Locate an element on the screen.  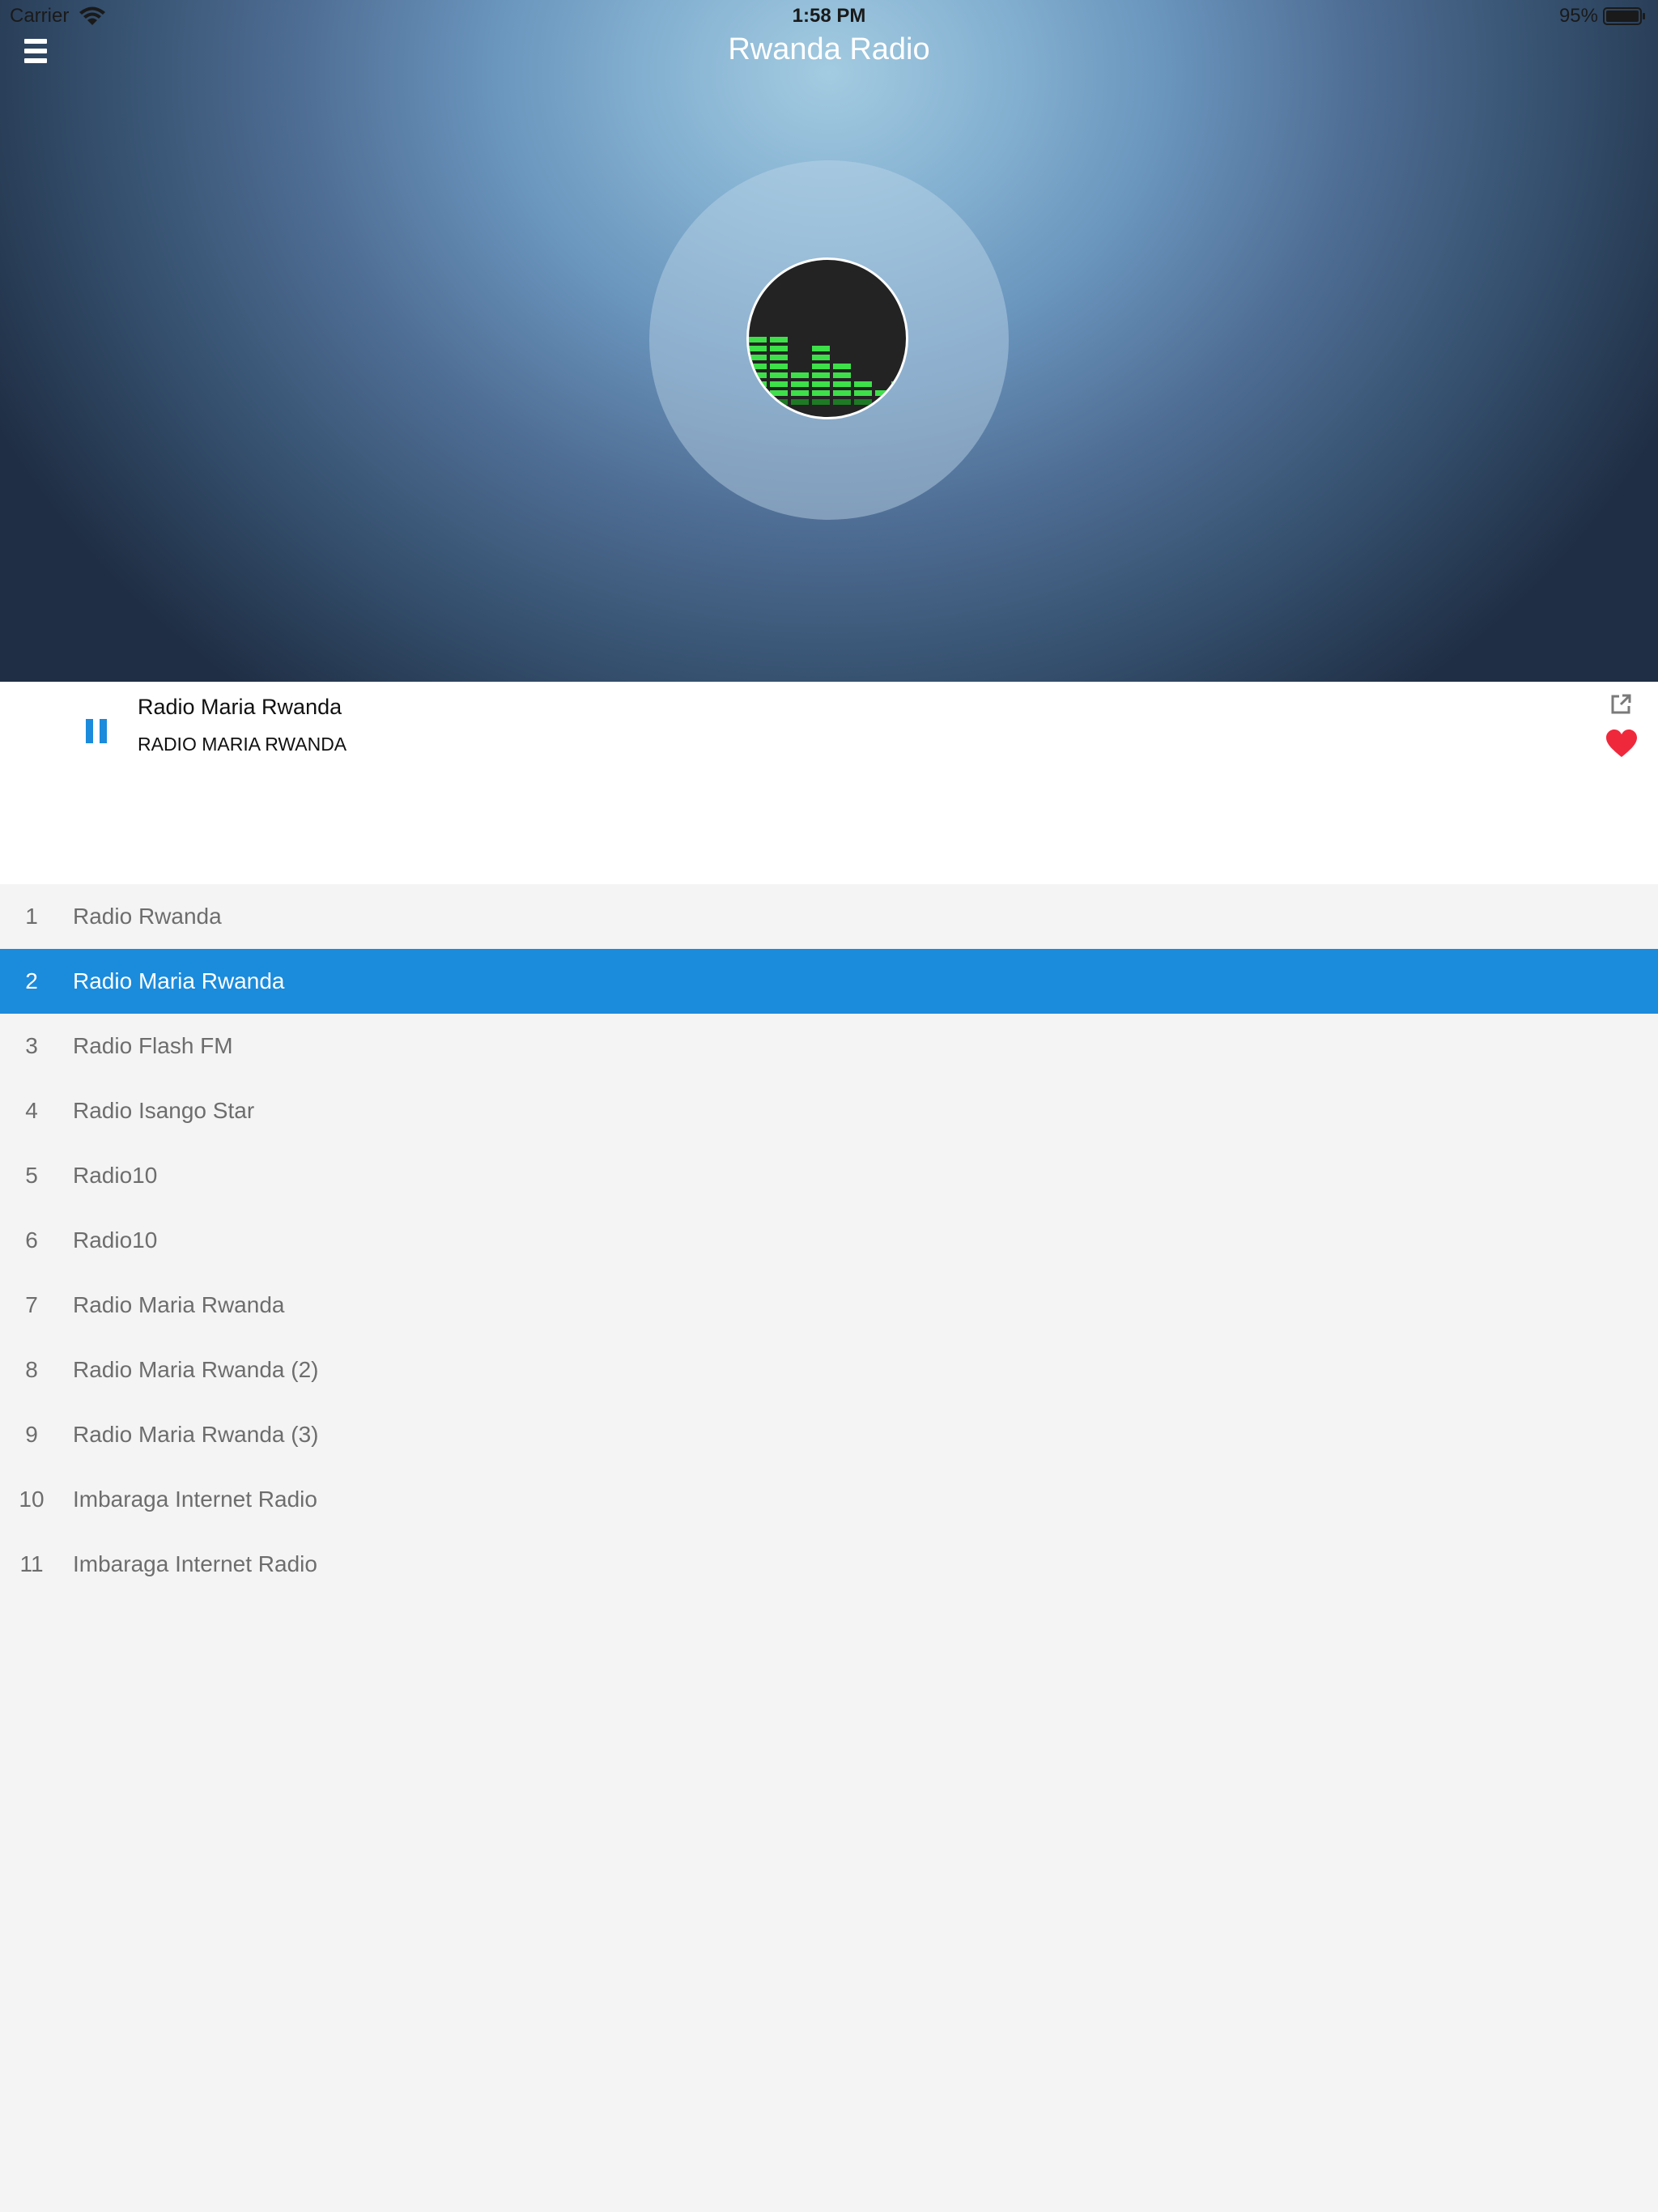
station-row: 11 Imbaraga Internet Radio is located at coordinates (829, 1565).